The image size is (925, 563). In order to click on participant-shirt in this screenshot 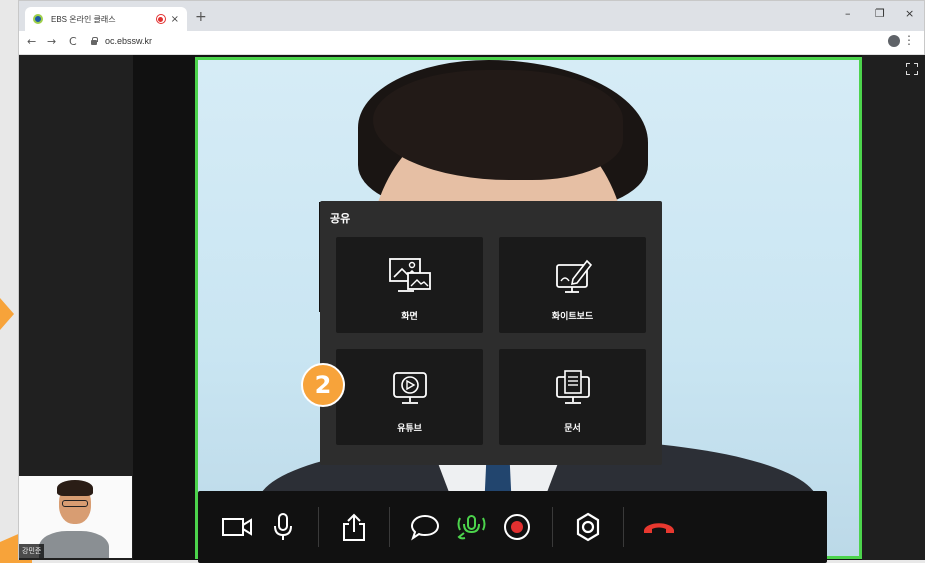, I will do `click(74, 544)`.